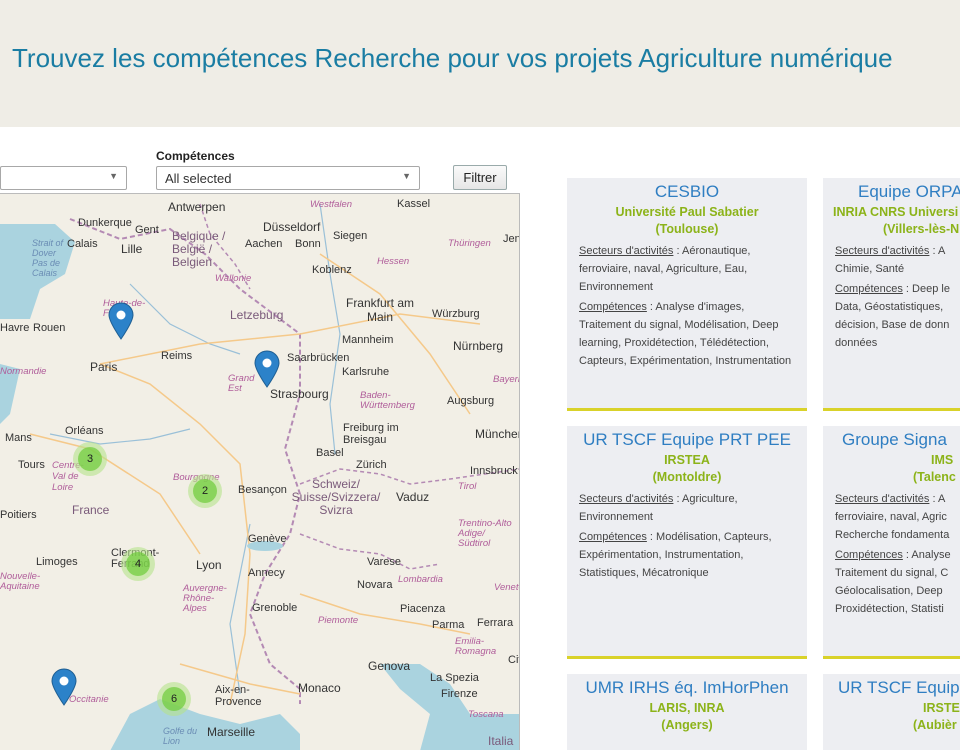 The height and width of the screenshot is (750, 960). I want to click on map-label-calais: Calais, so click(82, 244).